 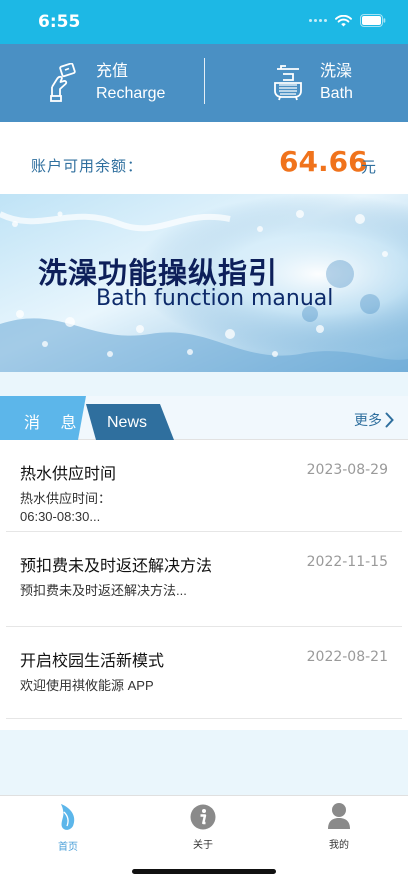 I want to click on tab-about: 关于, so click(x=203, y=828).